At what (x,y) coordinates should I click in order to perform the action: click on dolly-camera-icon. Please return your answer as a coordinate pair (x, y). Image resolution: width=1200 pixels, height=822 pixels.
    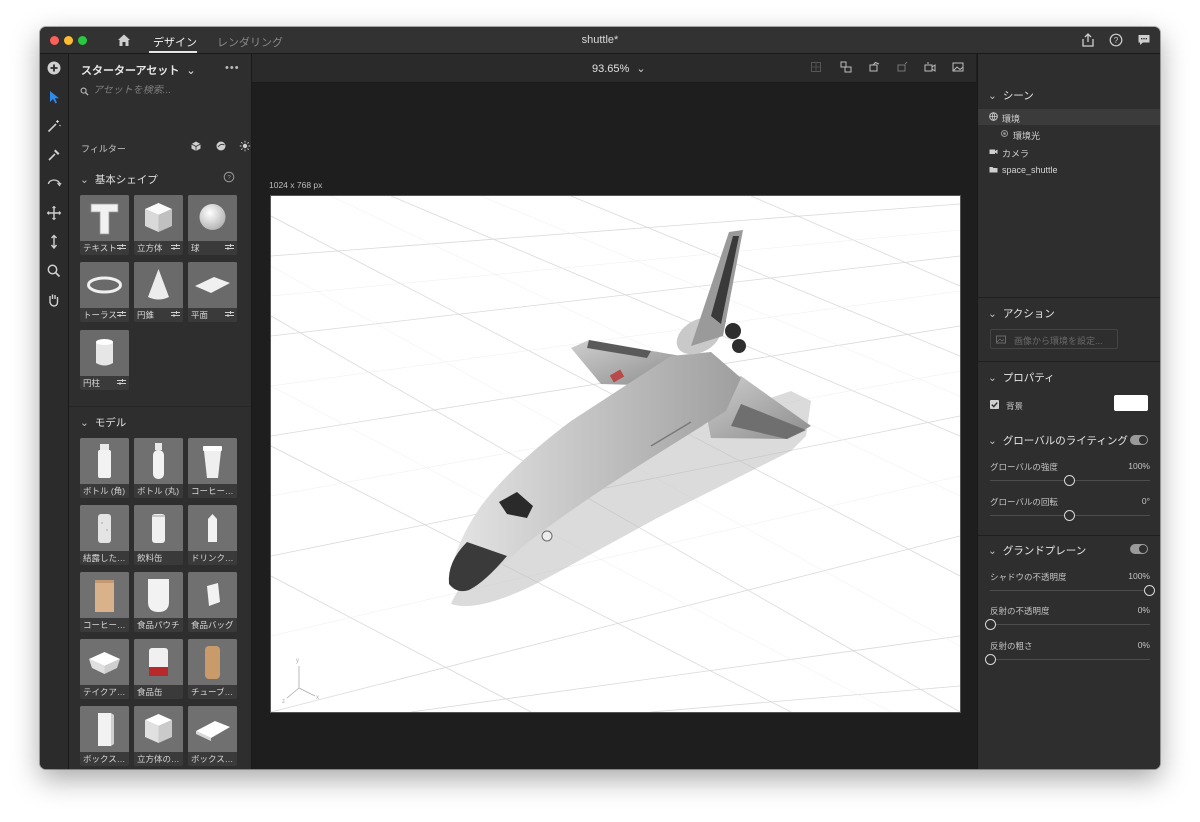
    Looking at the image, I should click on (54, 242).